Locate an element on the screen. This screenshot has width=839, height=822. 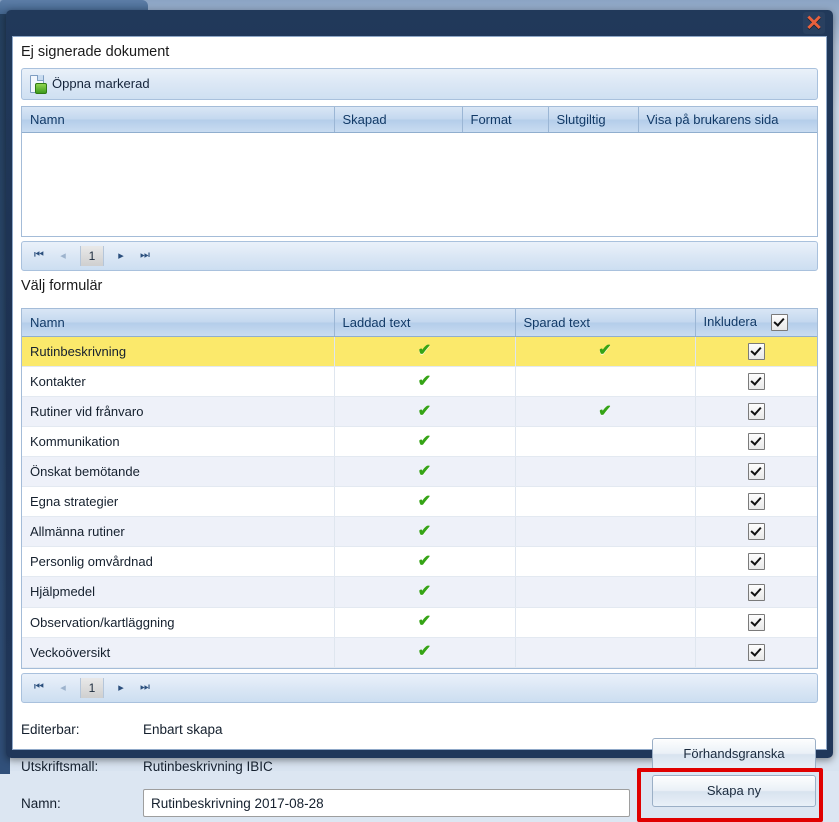
form-name-cell: Önskat bemötande is located at coordinates (178, 472).